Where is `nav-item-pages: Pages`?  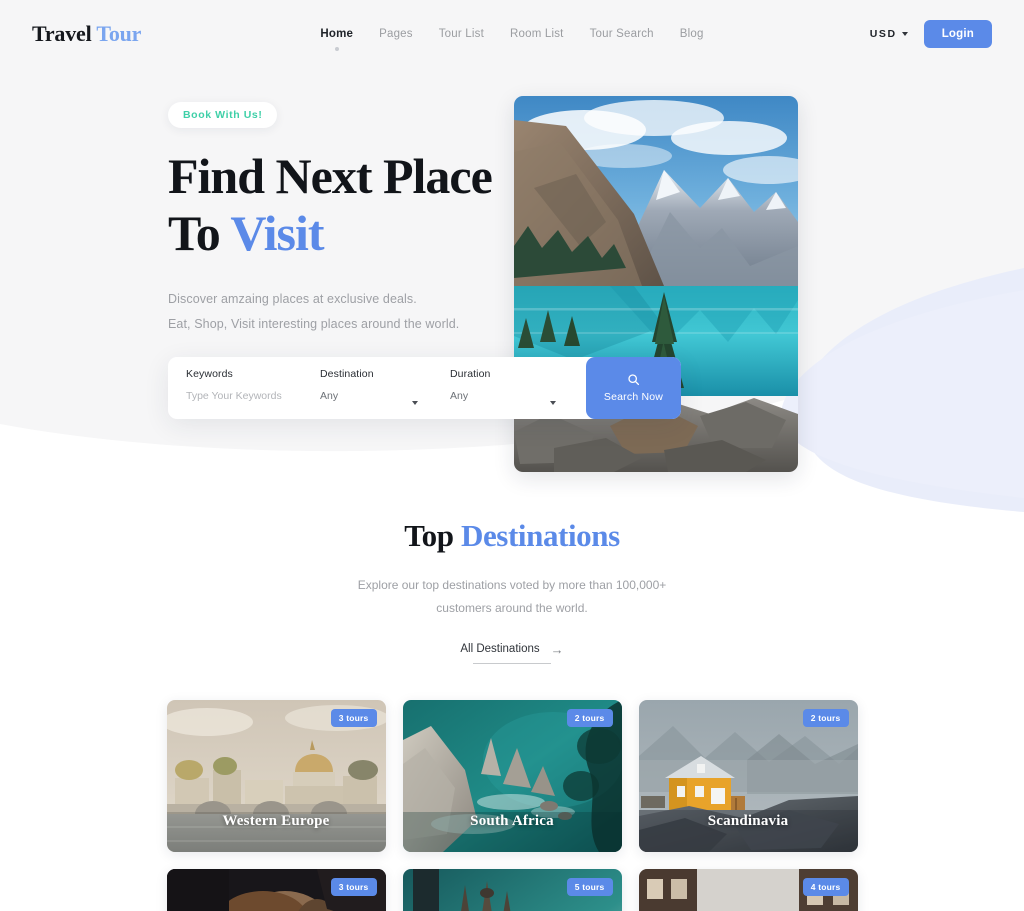
nav-item-pages: Pages is located at coordinates (396, 34).